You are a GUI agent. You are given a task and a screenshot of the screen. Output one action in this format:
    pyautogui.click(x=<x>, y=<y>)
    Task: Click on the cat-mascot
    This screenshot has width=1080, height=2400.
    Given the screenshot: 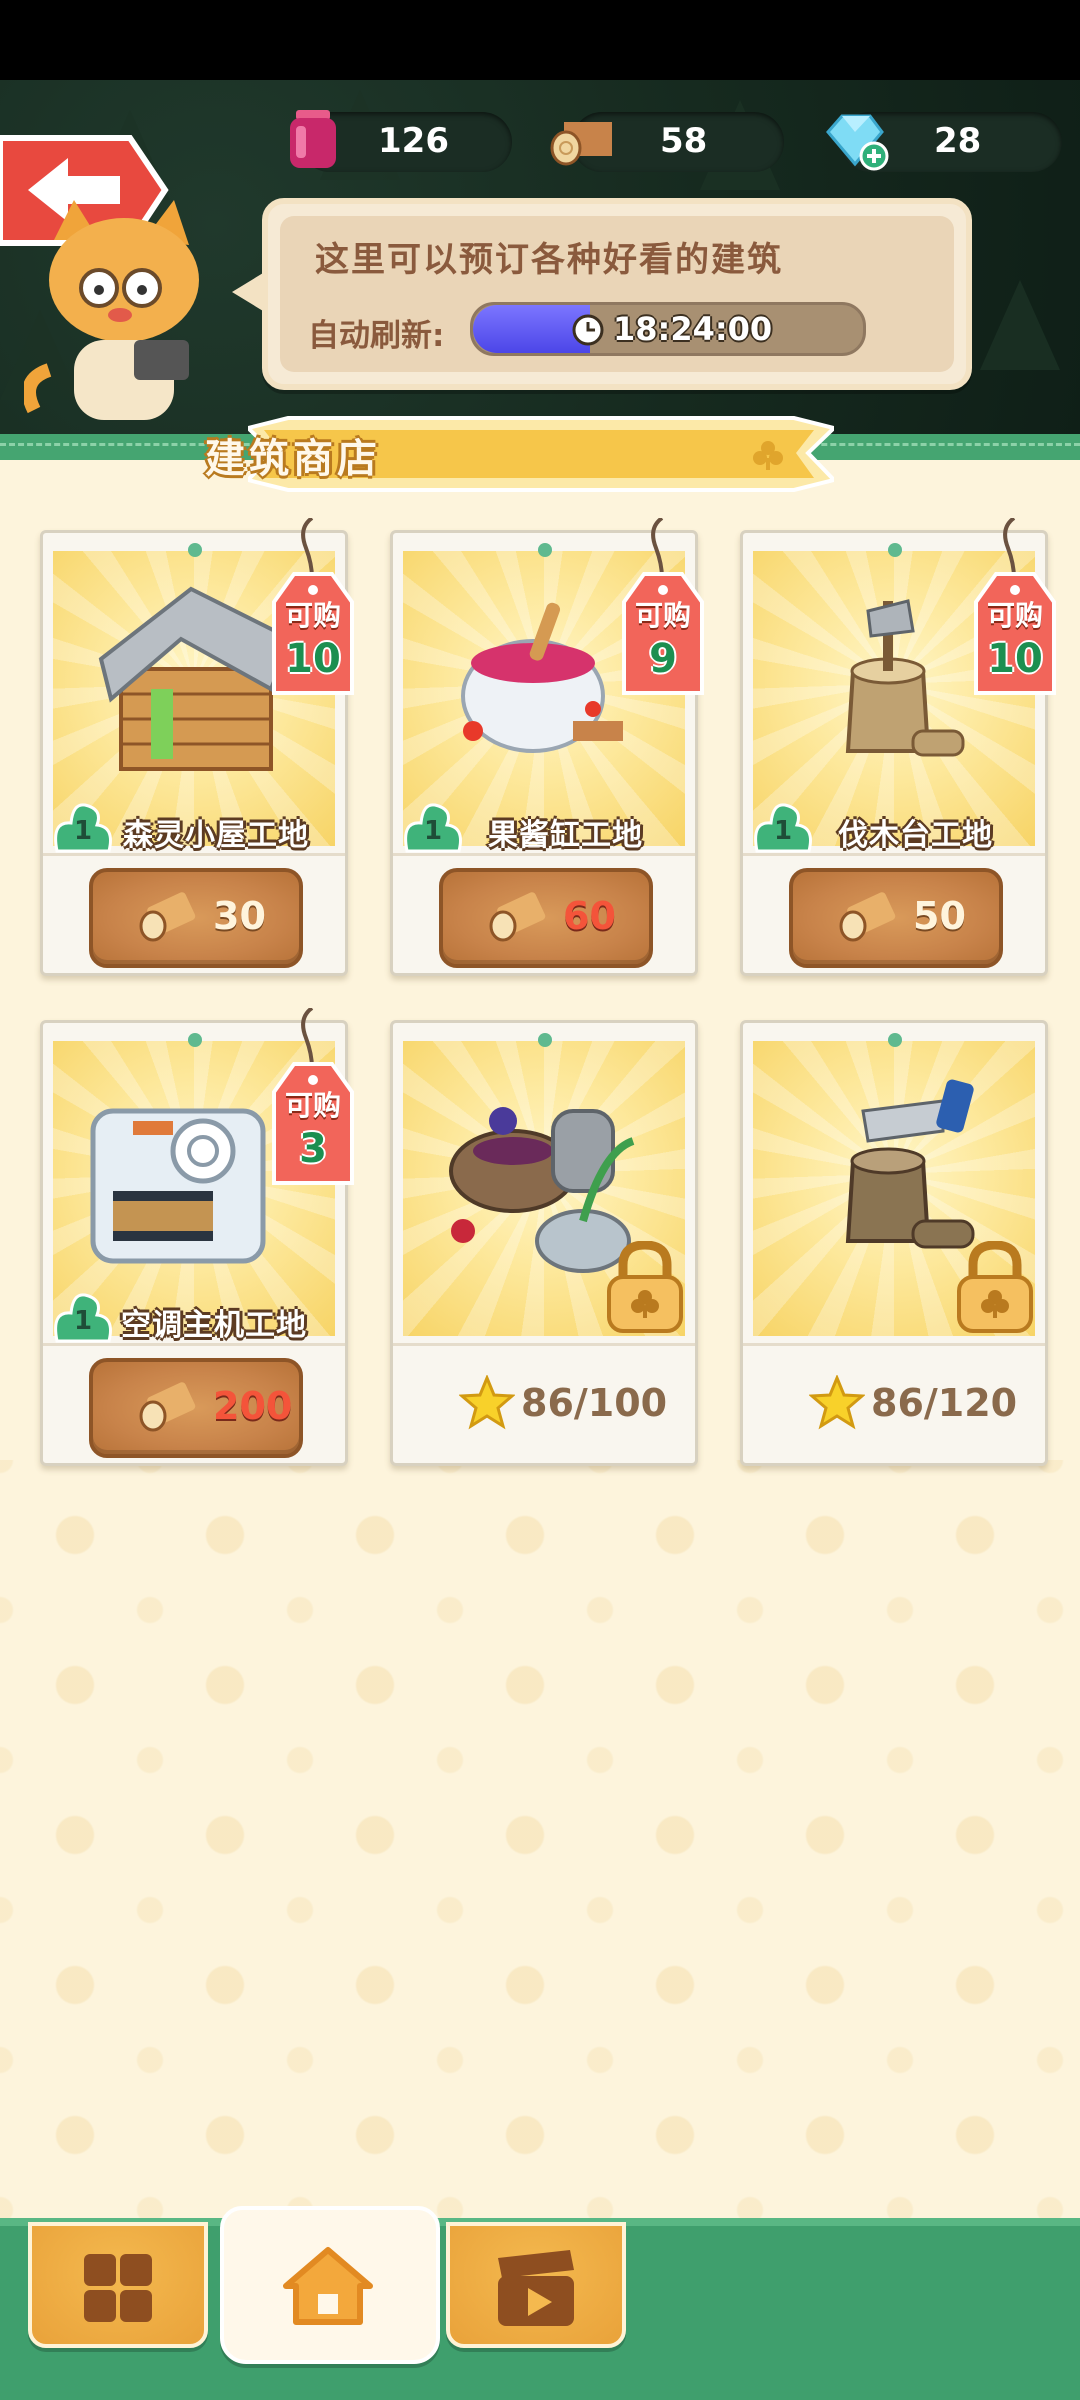 What is the action you would take?
    pyautogui.click(x=111, y=310)
    